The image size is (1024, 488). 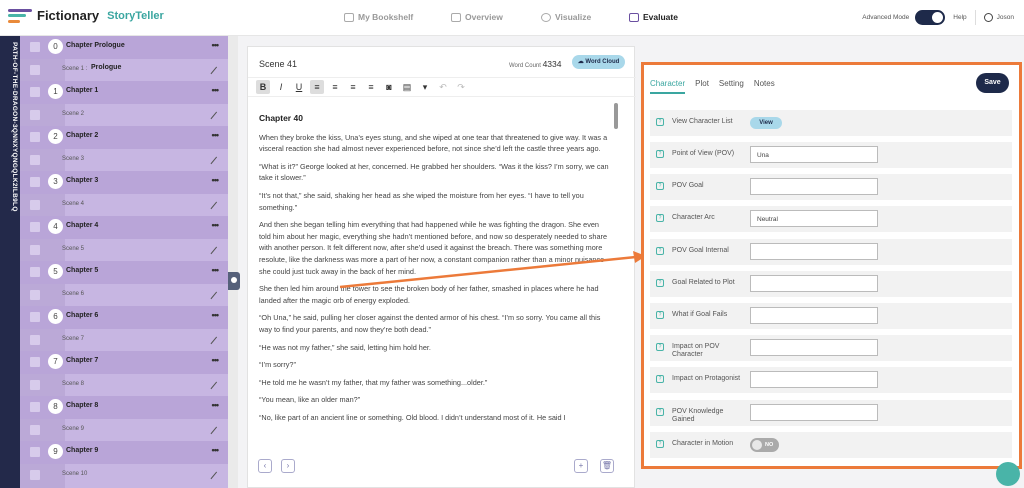 I want to click on align-left-icon: ≡, so click(x=317, y=87).